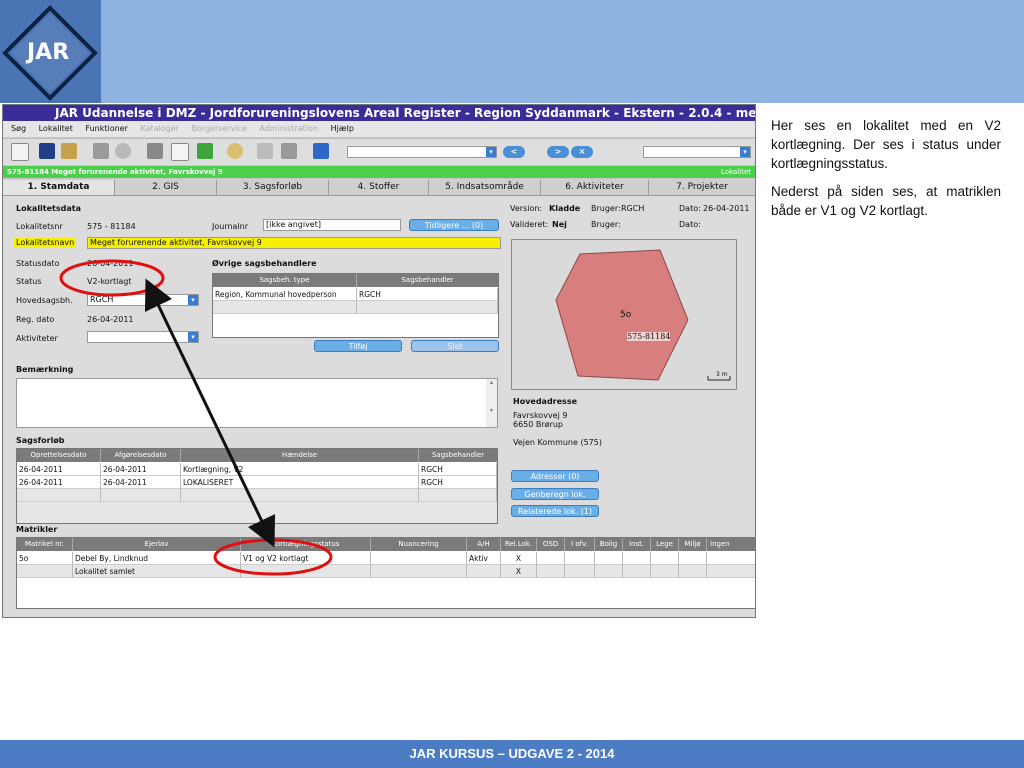 The image size is (1024, 768). What do you see at coordinates (112, 278) in the screenshot?
I see `status-highlight-ellipse` at bounding box center [112, 278].